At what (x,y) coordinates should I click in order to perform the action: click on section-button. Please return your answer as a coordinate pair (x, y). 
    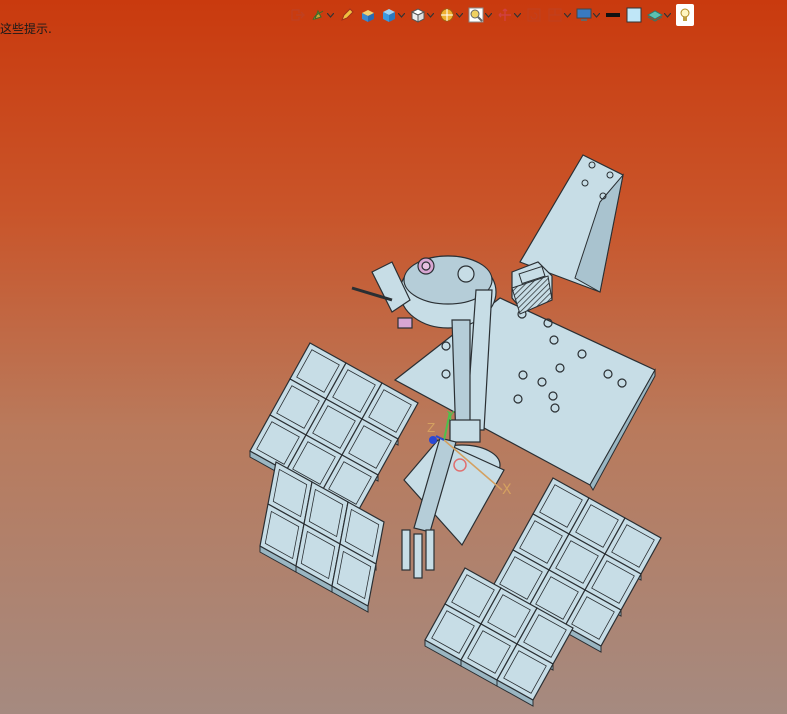
    Looking at the image, I should click on (451, 15).